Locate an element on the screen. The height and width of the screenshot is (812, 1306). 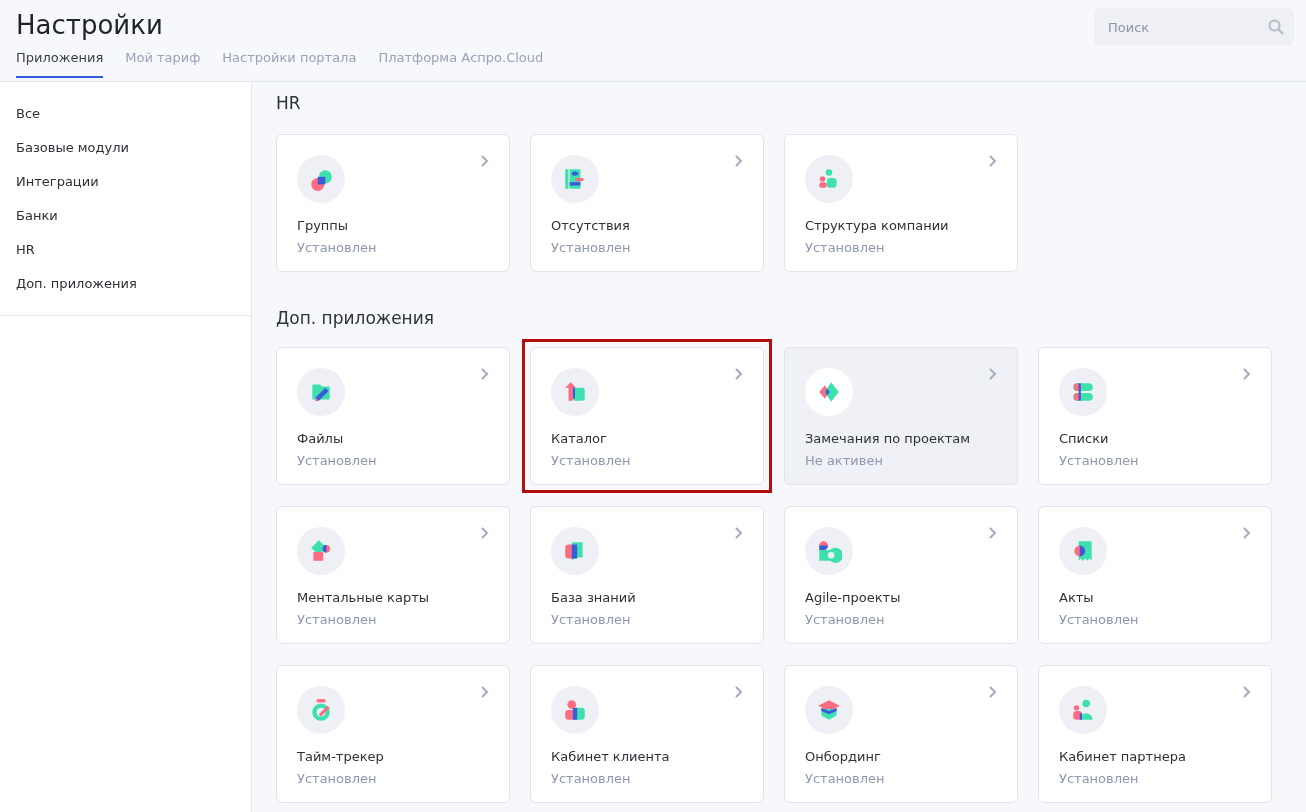
app-card: Файлы Установлен is located at coordinates (393, 416).